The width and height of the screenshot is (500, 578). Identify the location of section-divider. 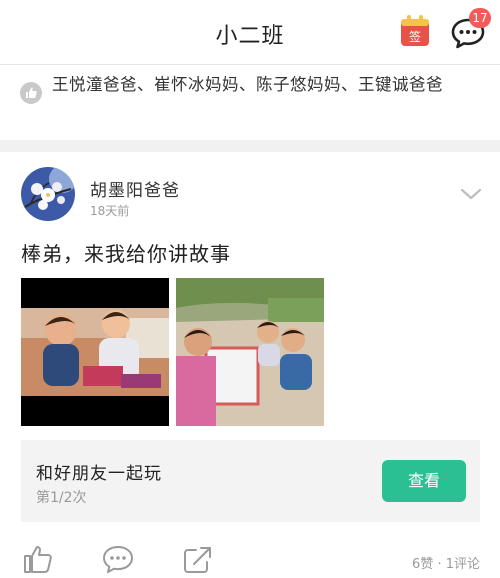
(250, 146).